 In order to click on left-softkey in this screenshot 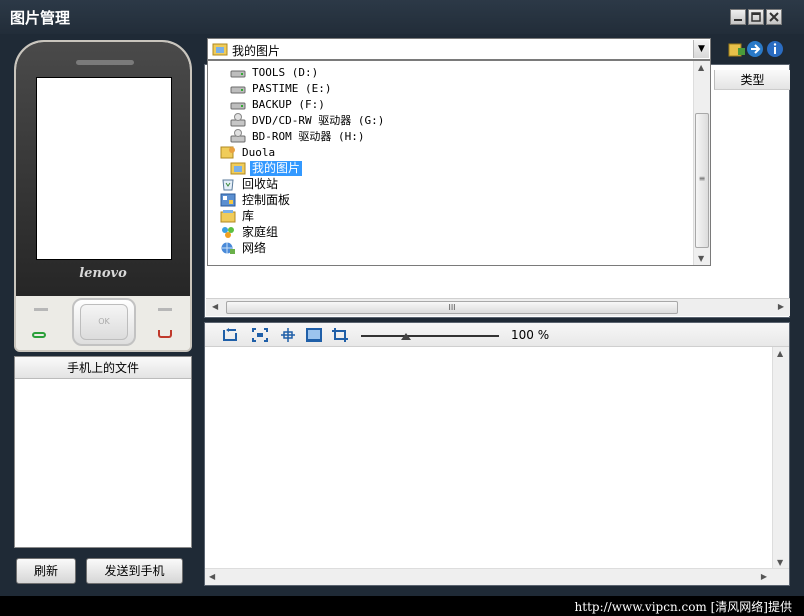, I will do `click(41, 309)`.